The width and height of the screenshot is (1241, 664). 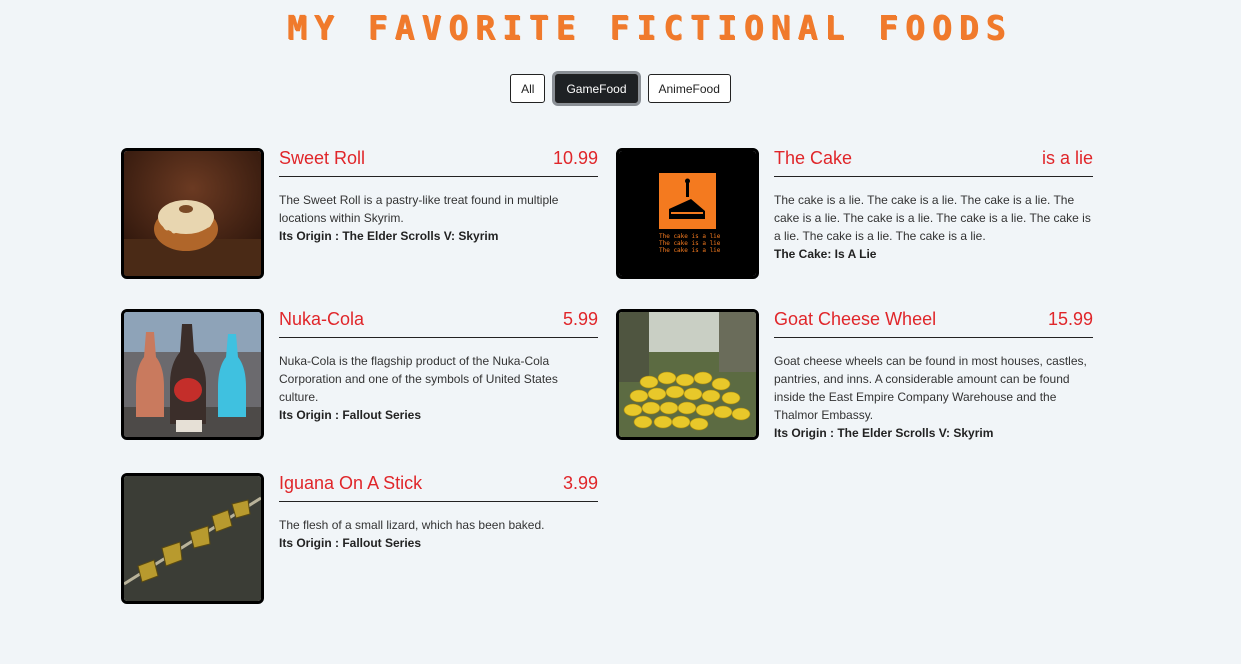 What do you see at coordinates (580, 319) in the screenshot?
I see `item-price: 5.99` at bounding box center [580, 319].